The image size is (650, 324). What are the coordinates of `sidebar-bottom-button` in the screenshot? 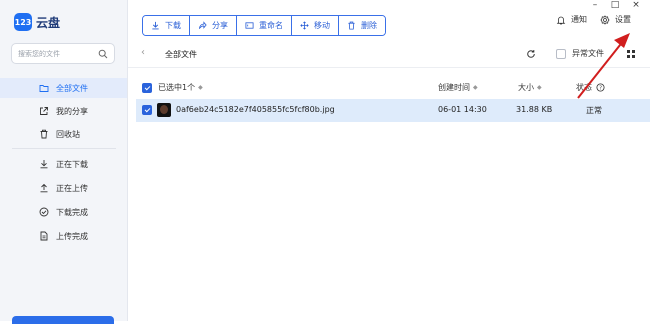 It's located at (63, 320).